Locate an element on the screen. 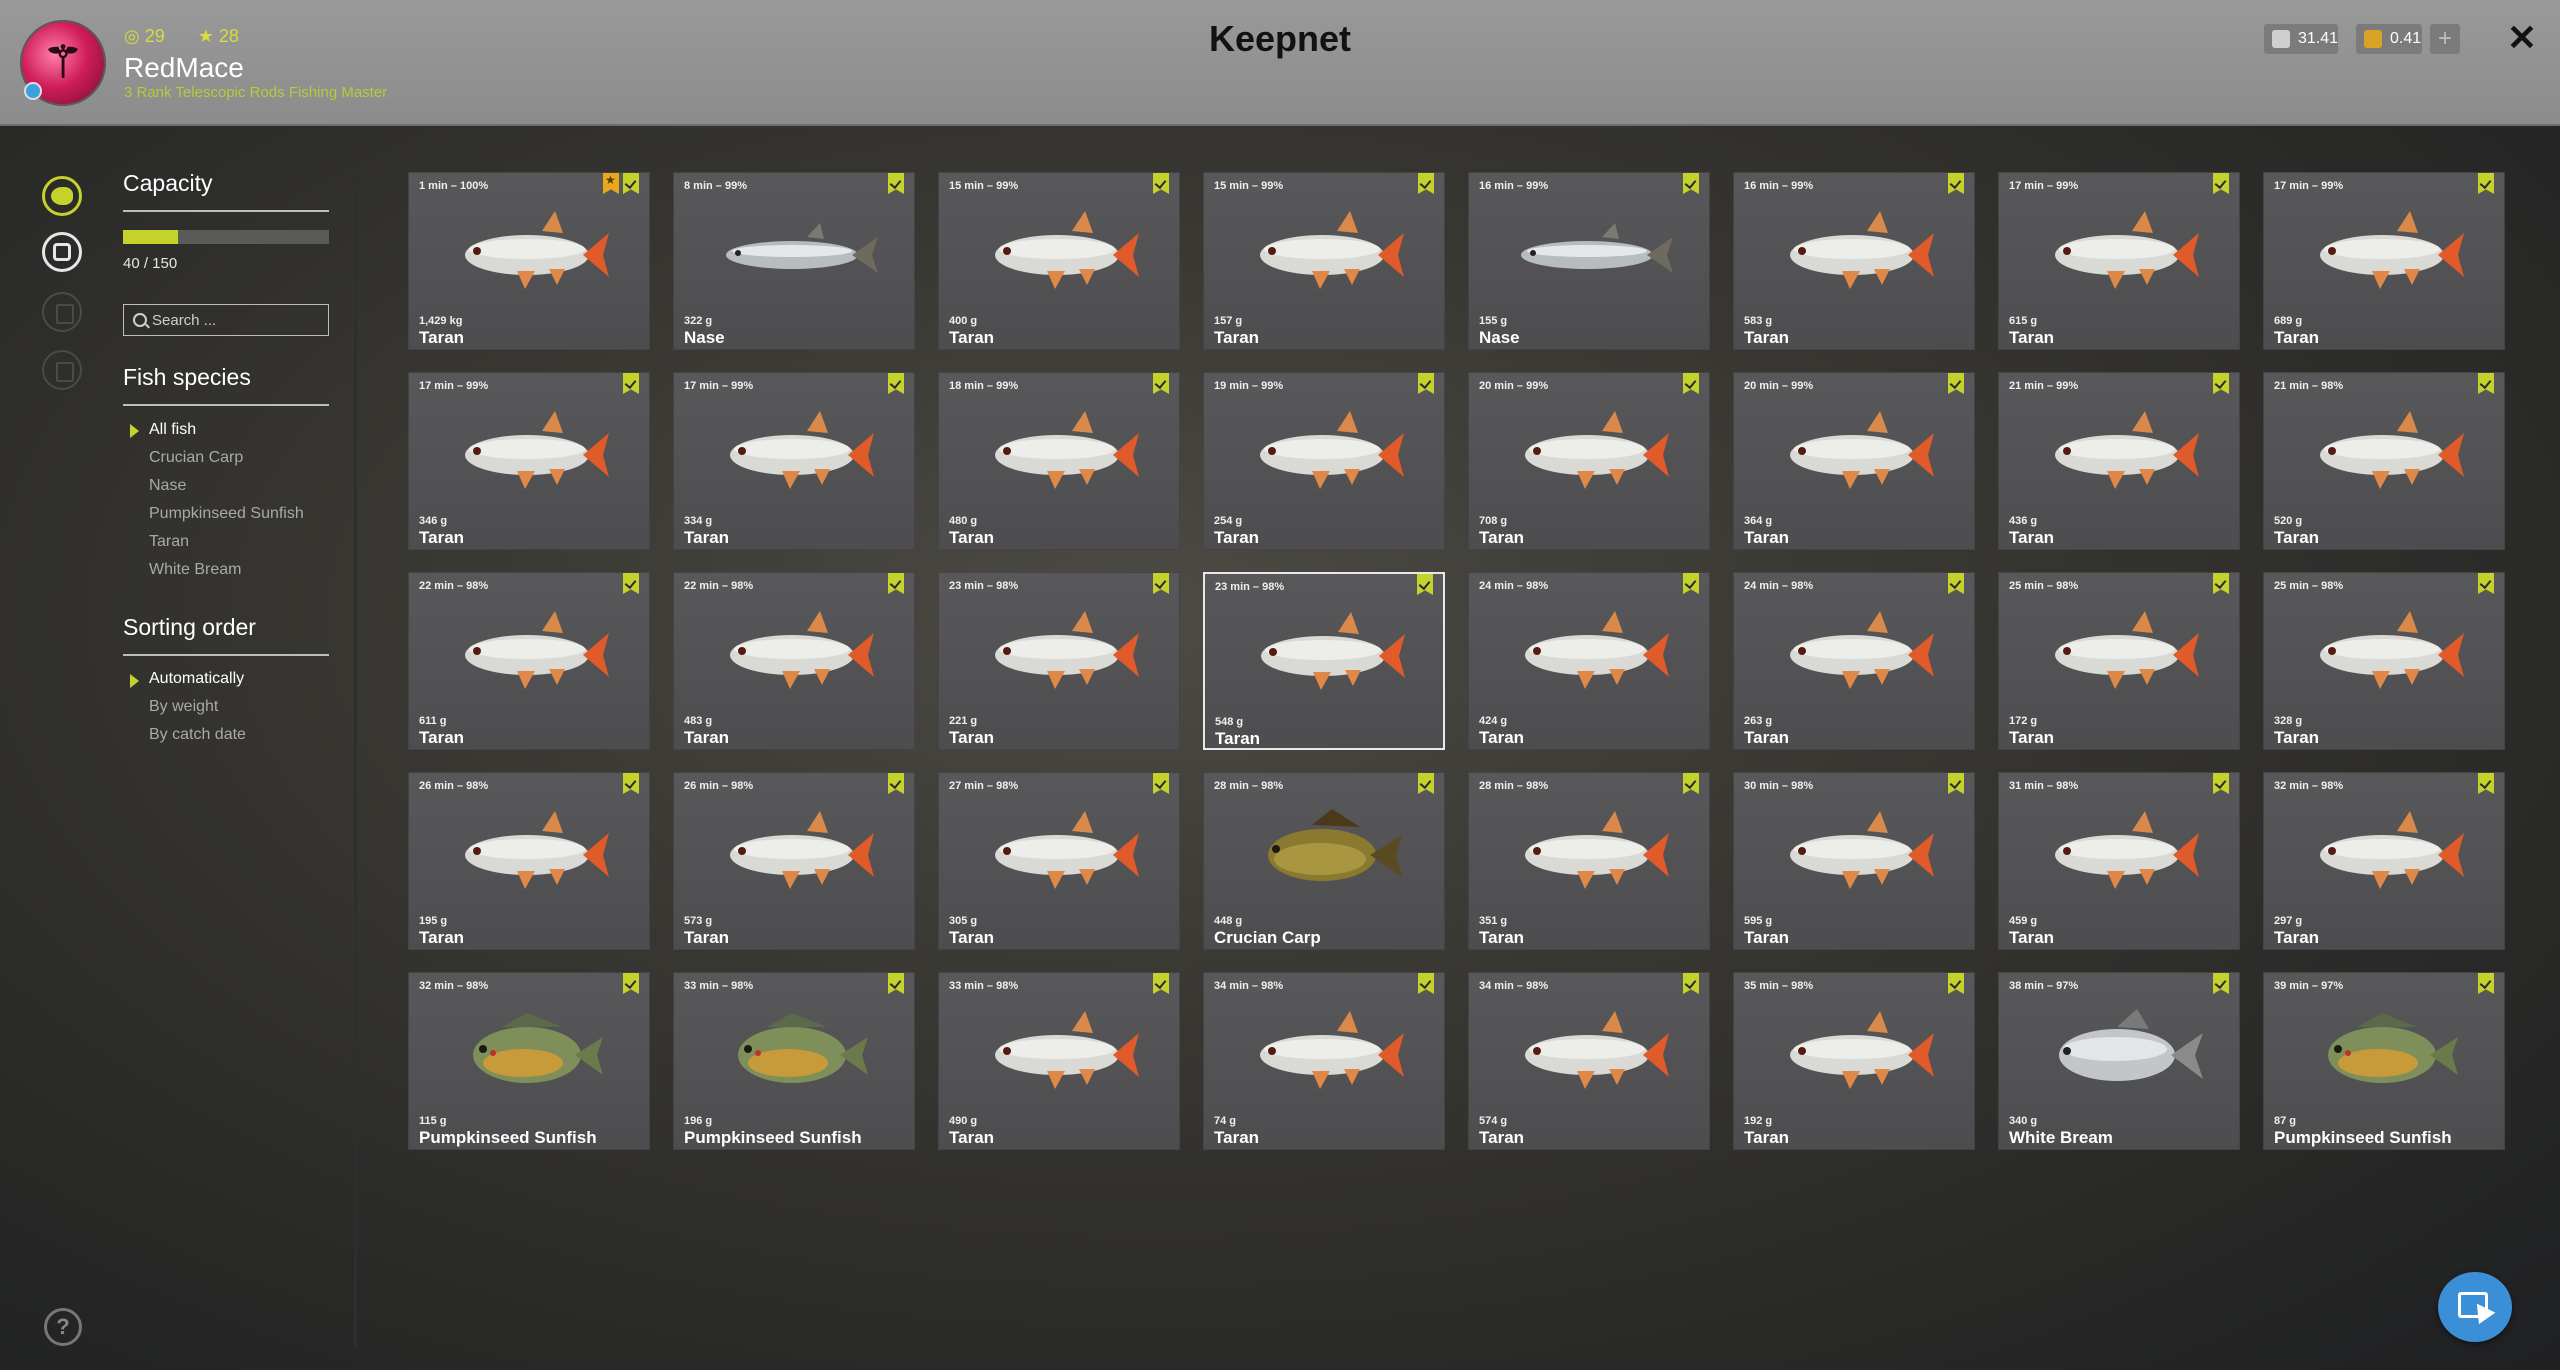  cursor-mode-button is located at coordinates (2475, 1307).